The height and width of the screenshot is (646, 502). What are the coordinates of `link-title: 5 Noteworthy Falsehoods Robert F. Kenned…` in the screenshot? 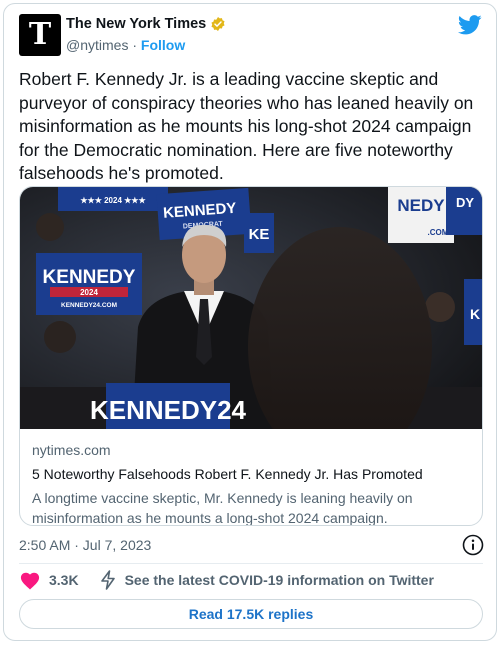 It's located at (252, 476).